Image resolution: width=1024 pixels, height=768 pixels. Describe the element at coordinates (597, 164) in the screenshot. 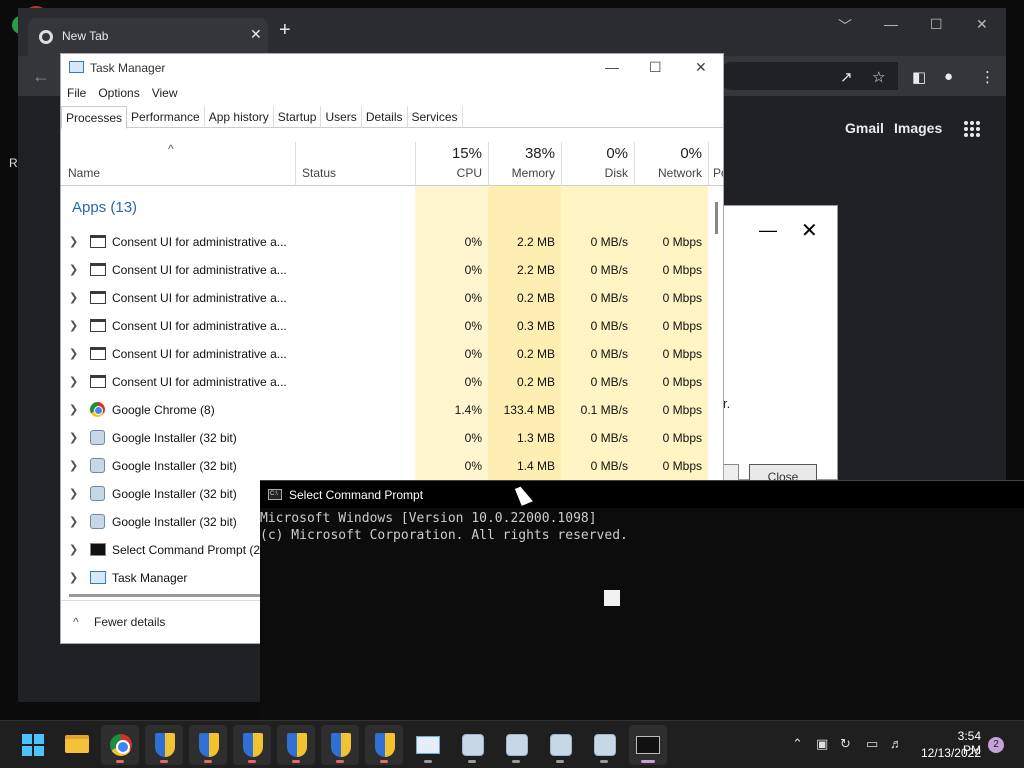

I see `column-disk: 0% Disk` at that location.